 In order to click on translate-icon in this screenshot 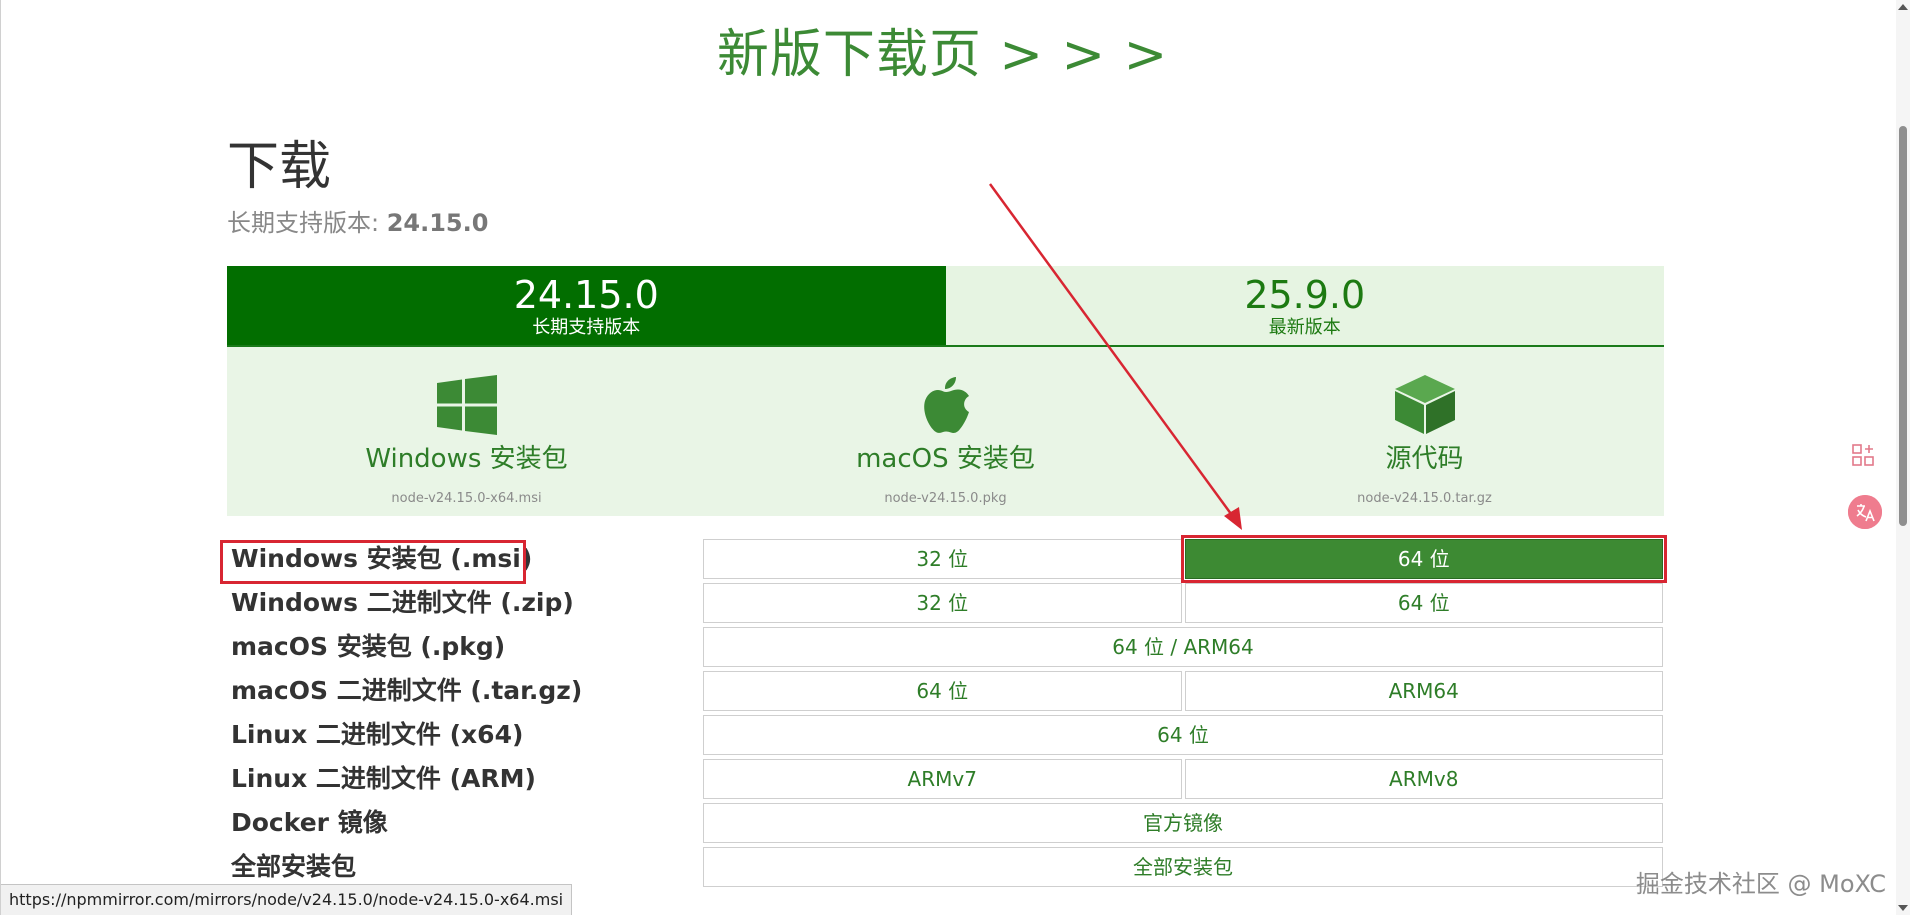, I will do `click(1865, 512)`.